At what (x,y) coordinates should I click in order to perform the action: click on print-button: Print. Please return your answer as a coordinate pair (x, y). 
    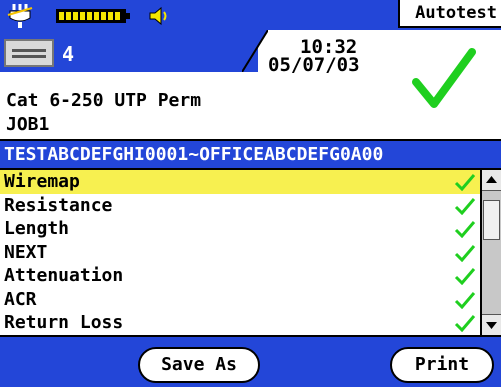
    Looking at the image, I should click on (442, 365).